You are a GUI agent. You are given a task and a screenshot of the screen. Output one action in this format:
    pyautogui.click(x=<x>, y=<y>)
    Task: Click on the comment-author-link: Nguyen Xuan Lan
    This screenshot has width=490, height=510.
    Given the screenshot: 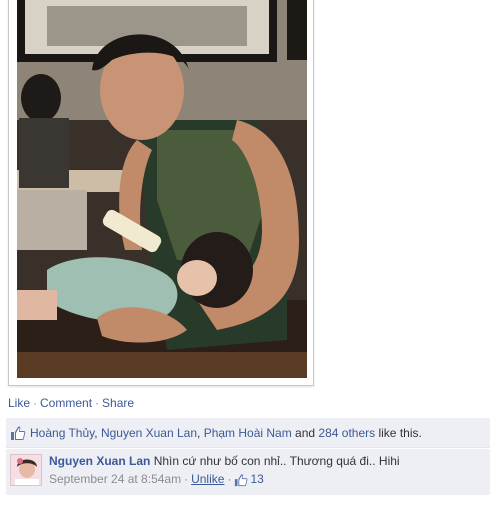 What is the action you would take?
    pyautogui.click(x=99, y=461)
    